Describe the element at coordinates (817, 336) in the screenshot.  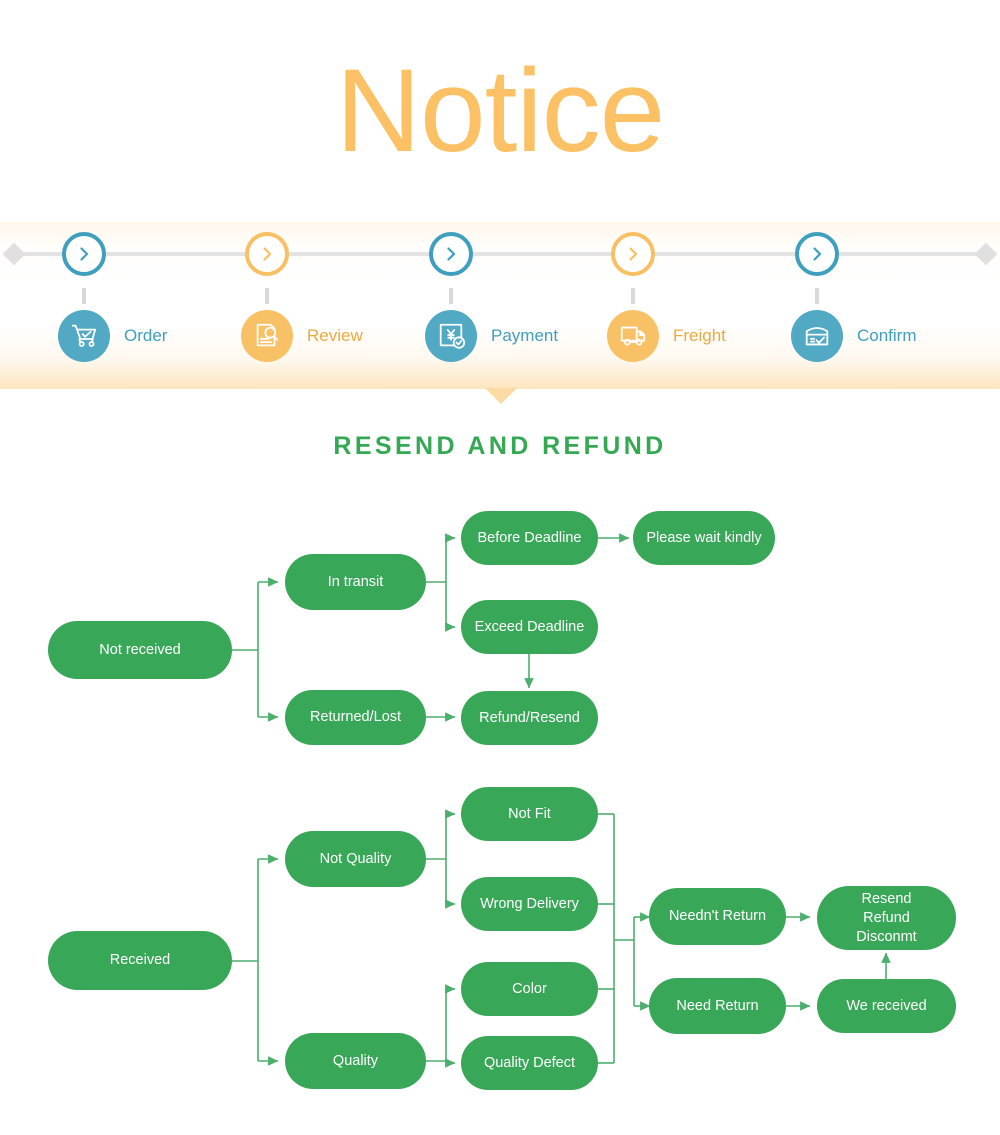
I see `package-check-icon` at that location.